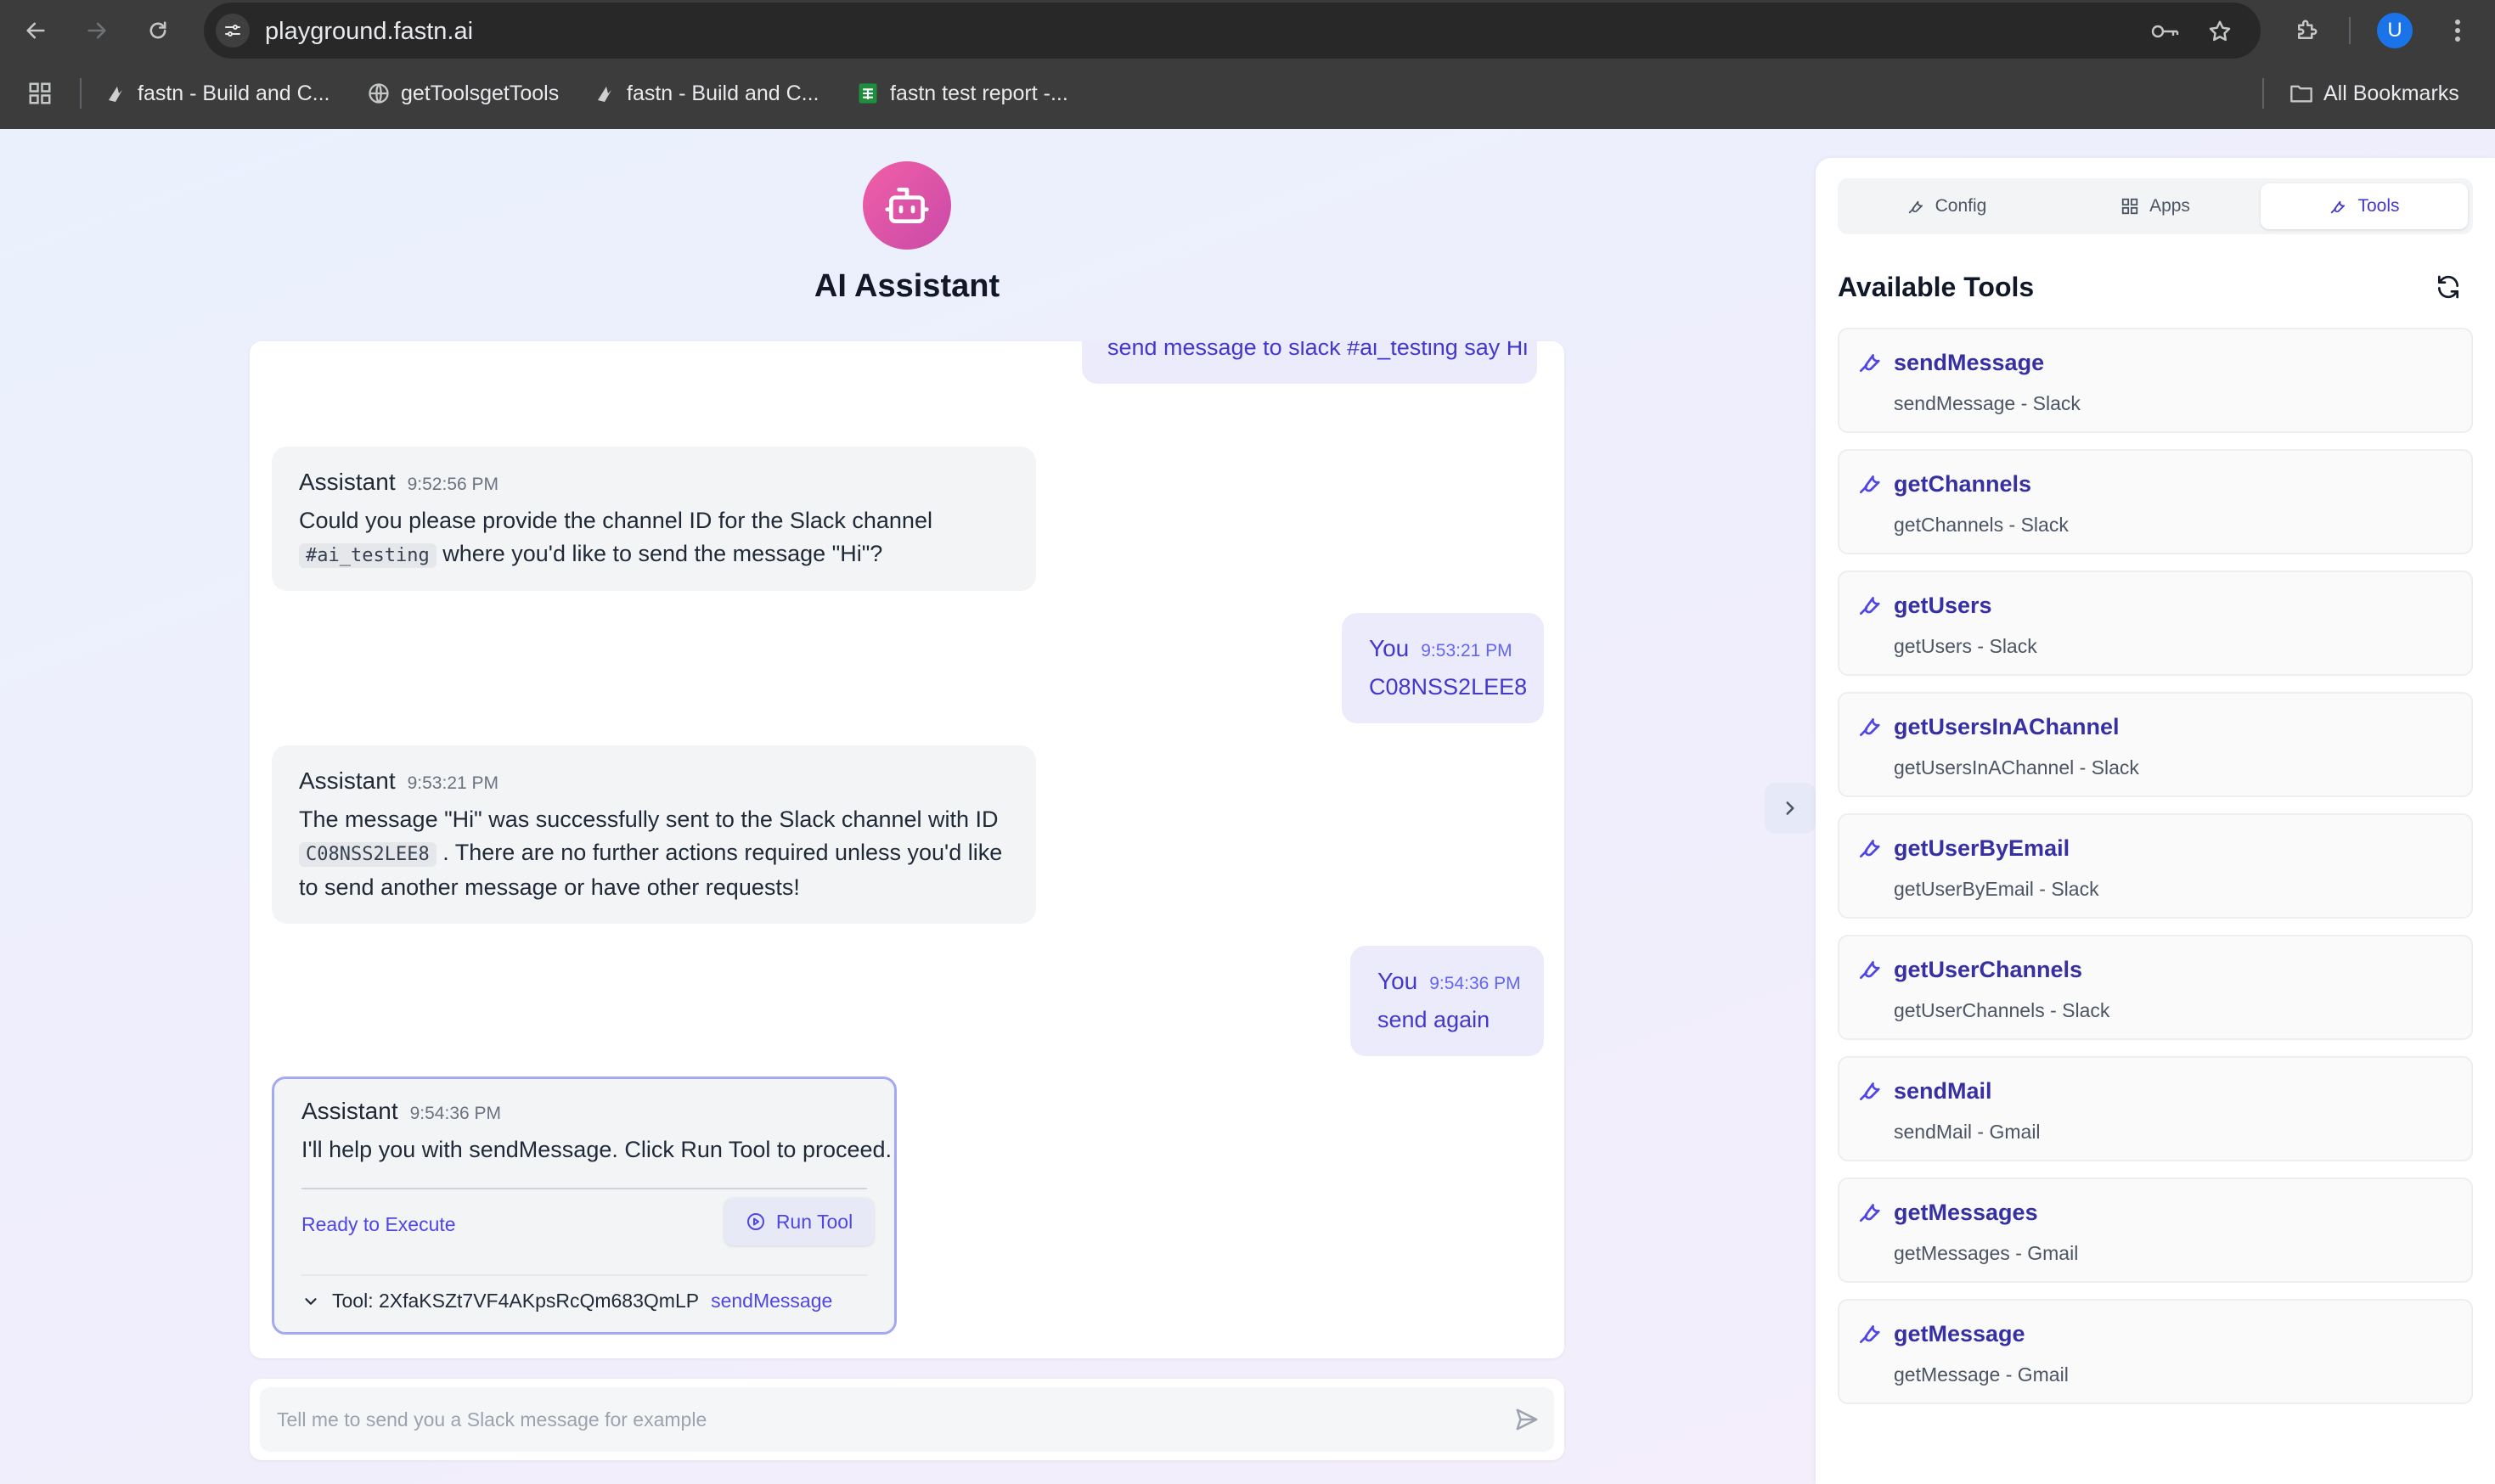 Image resolution: width=2495 pixels, height=1484 pixels. I want to click on tool-item-name: getChannels, so click(1963, 484).